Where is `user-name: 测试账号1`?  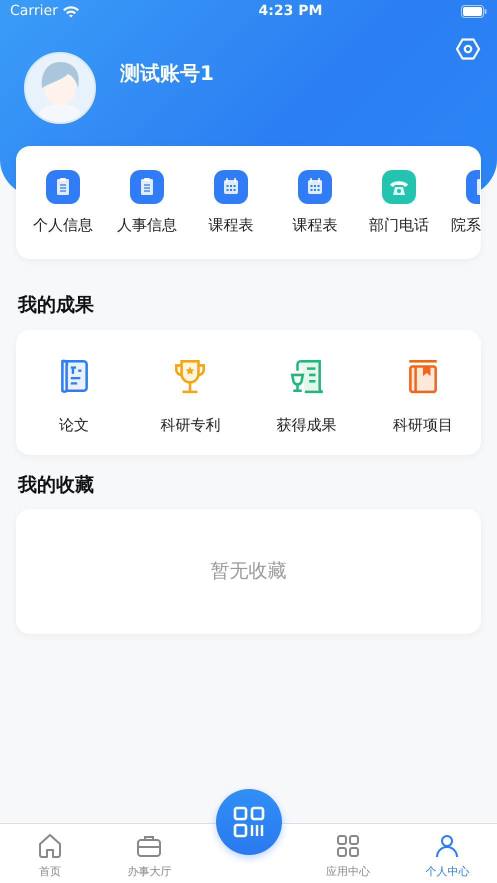
user-name: 测试账号1 is located at coordinates (167, 73).